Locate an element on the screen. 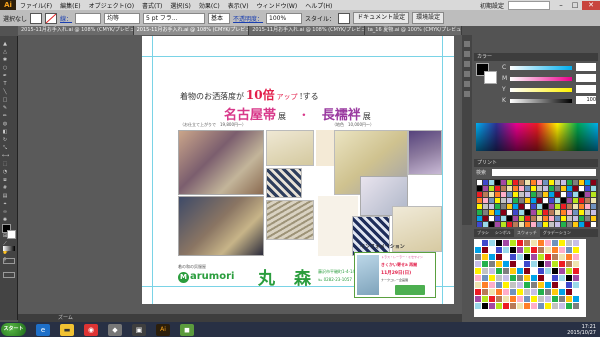 The height and width of the screenshot is (337, 600). draw-mode-icon is located at coordinates (9, 261).